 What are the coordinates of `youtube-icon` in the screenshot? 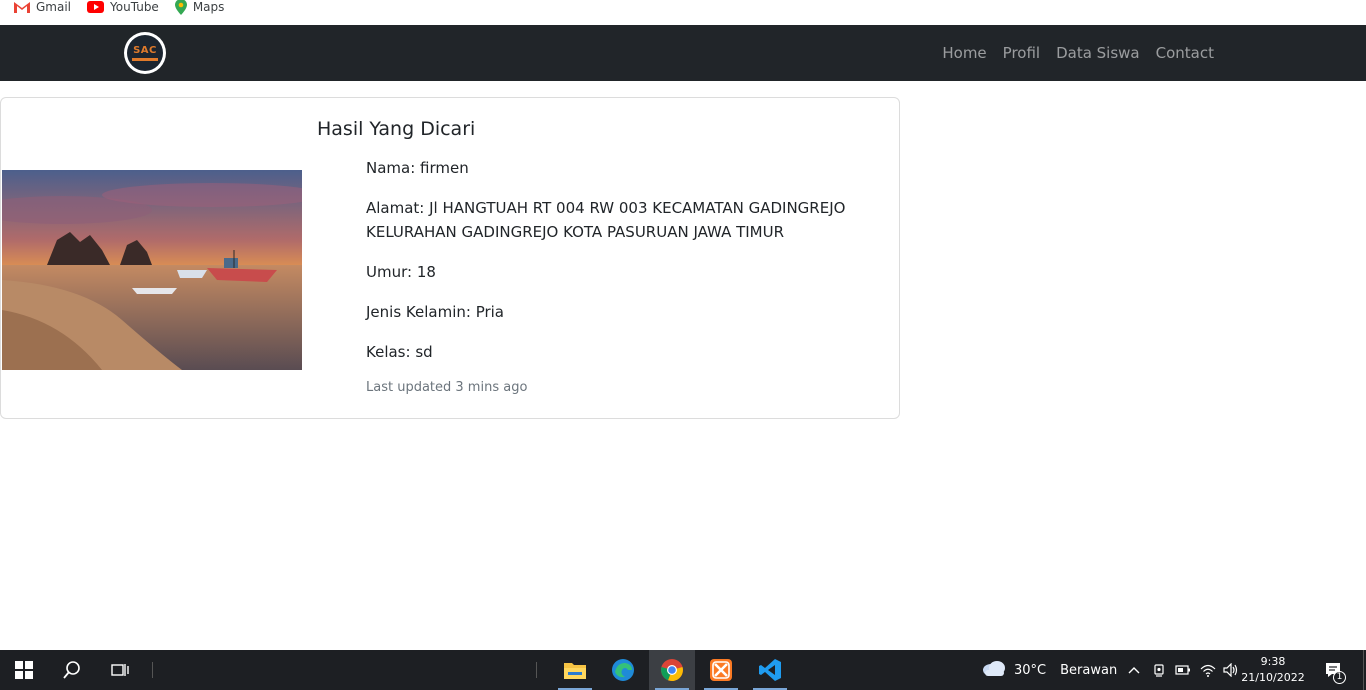 It's located at (96, 6).